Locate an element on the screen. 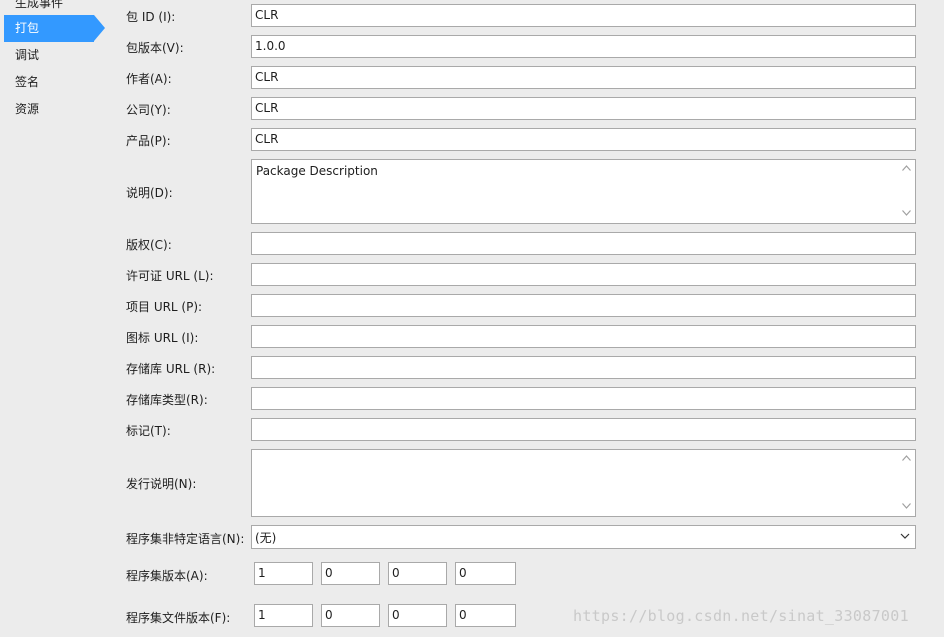 The width and height of the screenshot is (944, 637). project-url-label: 项目 URL (P): is located at coordinates (164, 307).